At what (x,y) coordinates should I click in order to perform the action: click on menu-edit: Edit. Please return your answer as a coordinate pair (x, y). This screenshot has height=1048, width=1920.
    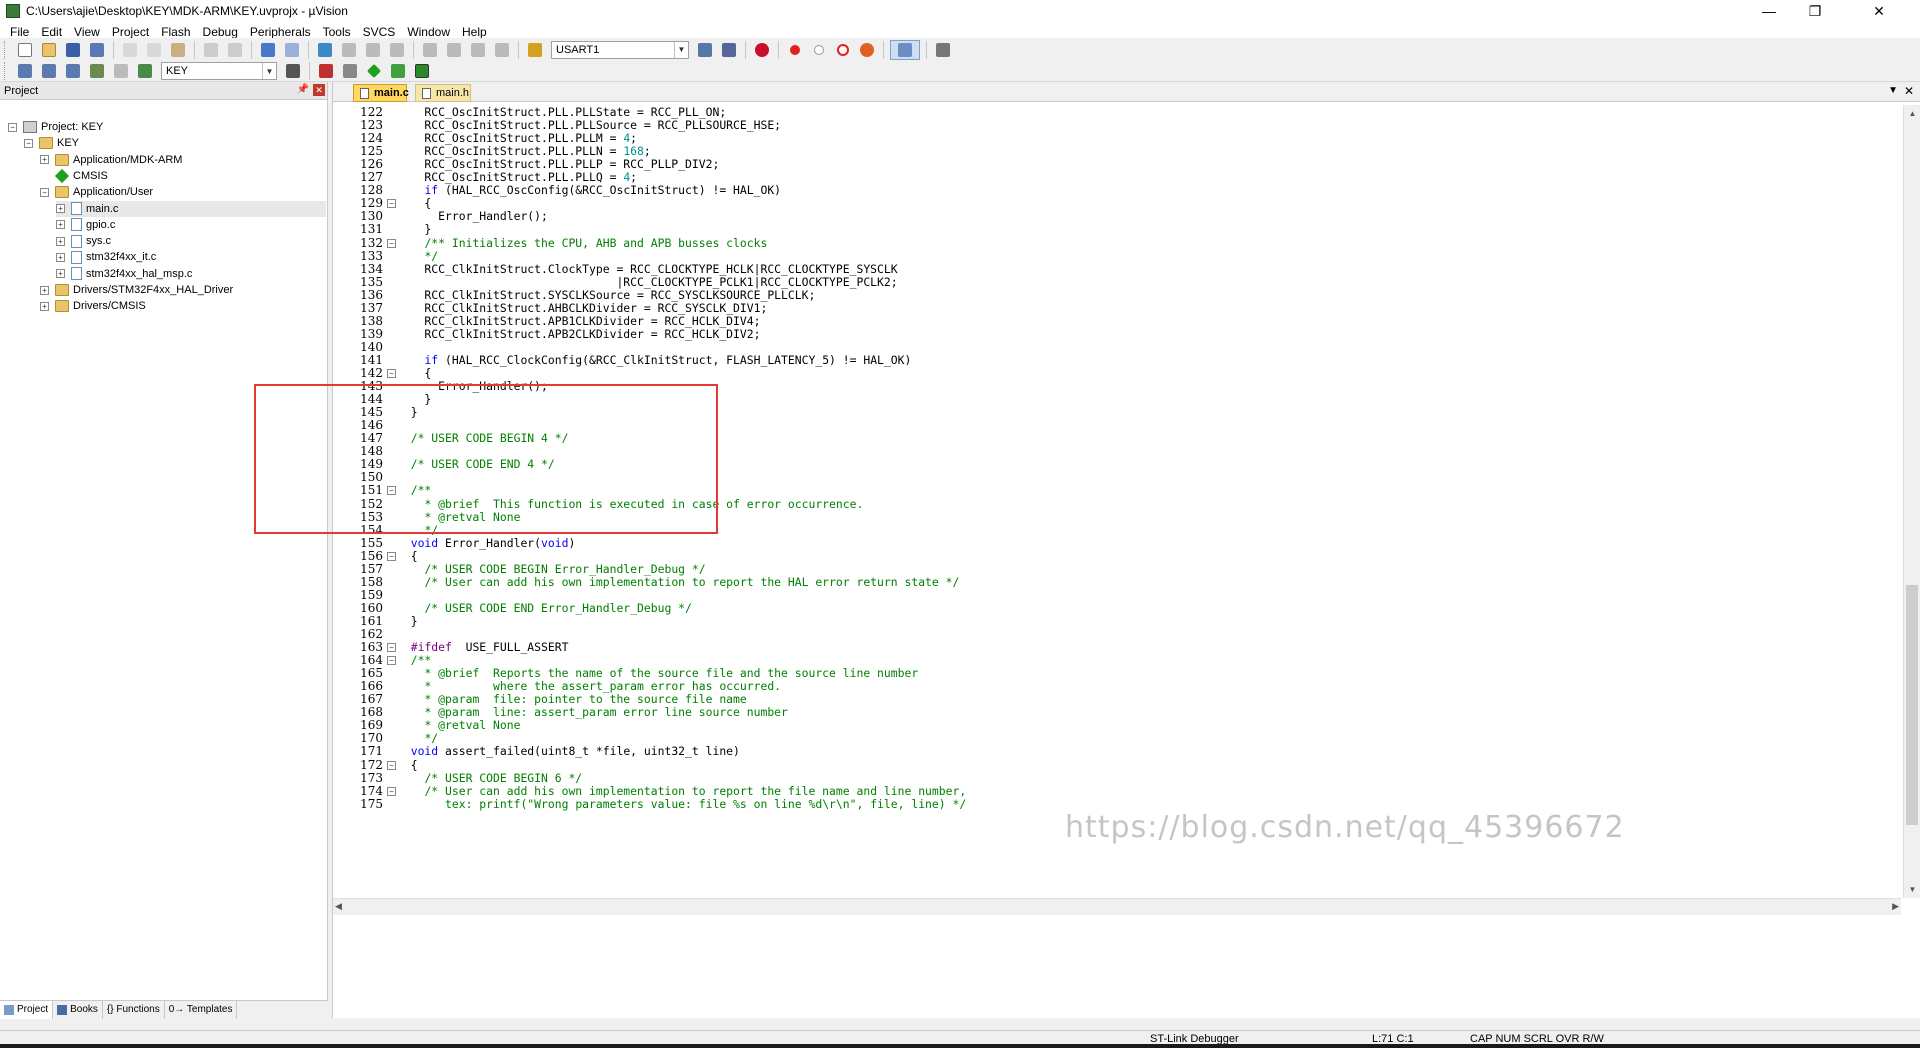
    Looking at the image, I should click on (51, 32).